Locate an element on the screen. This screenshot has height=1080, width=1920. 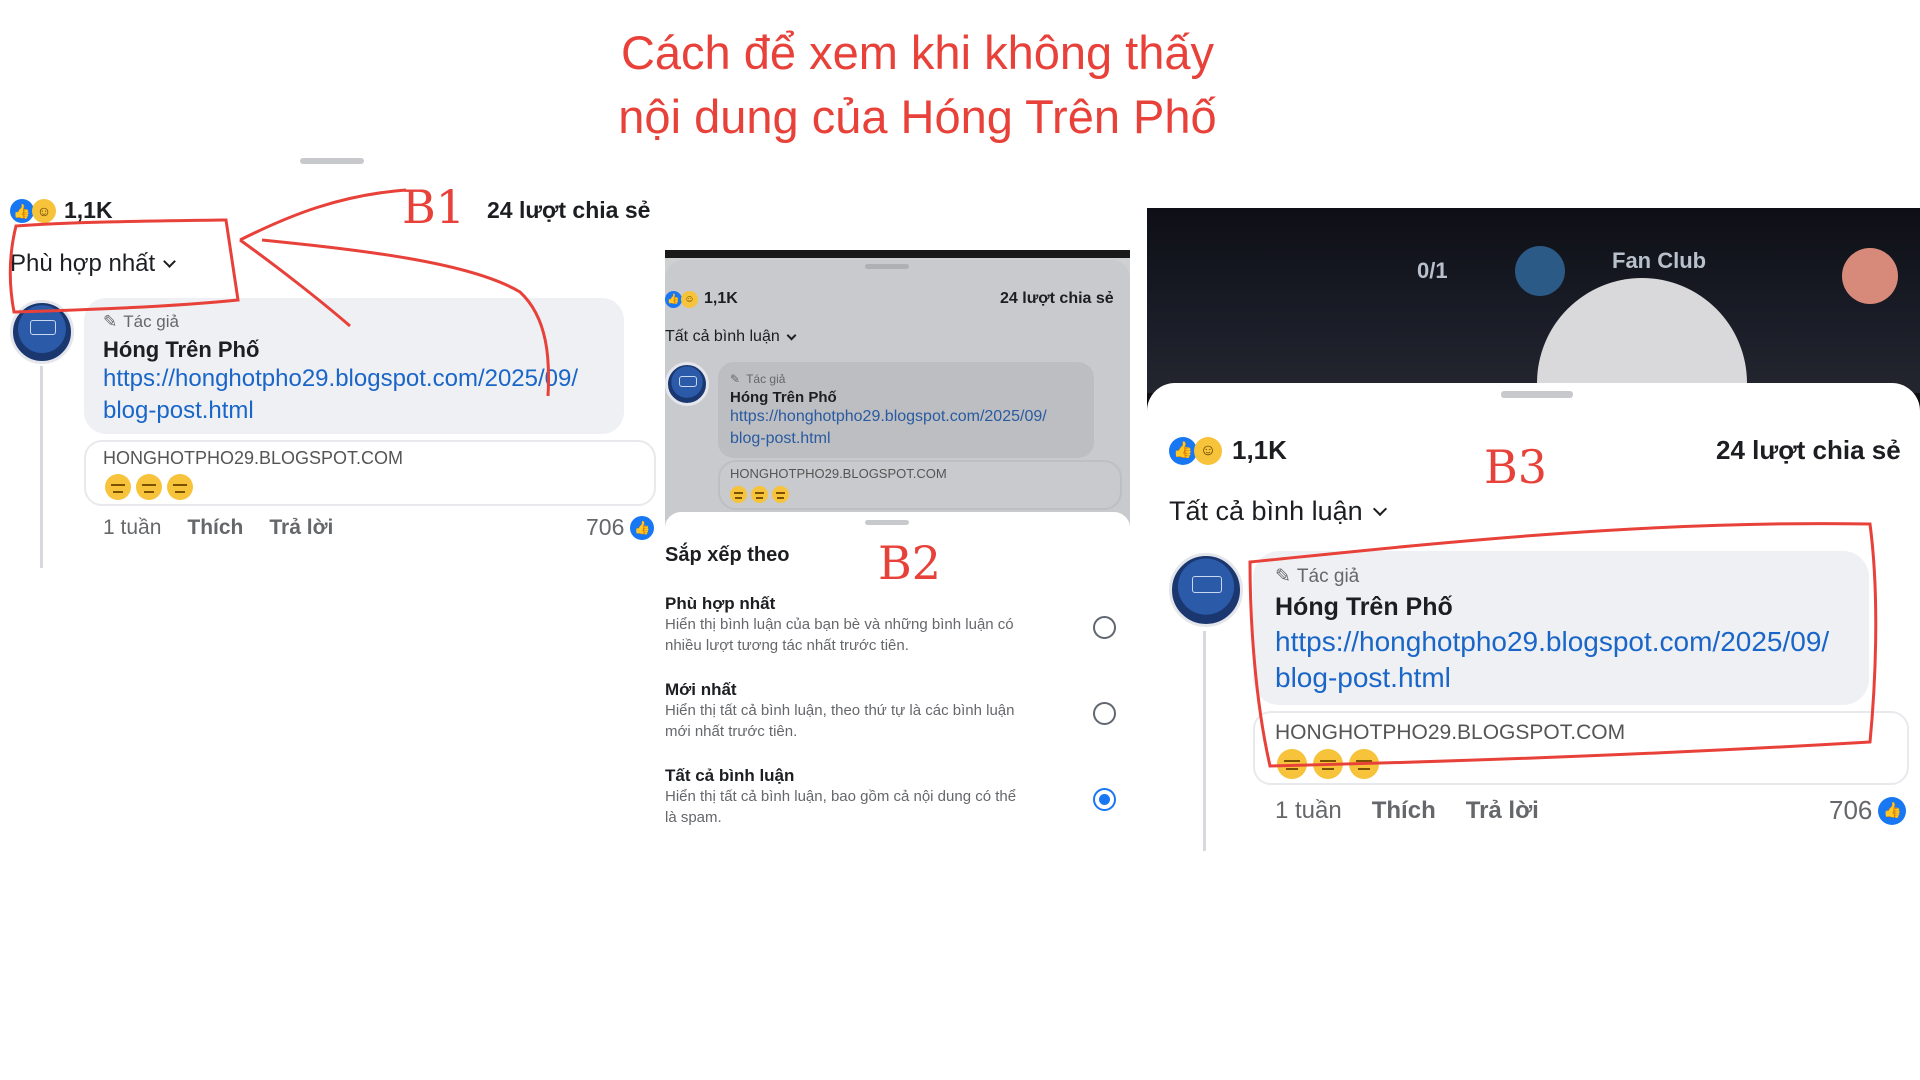
highlight-circle-b1 is located at coordinates (124, 266).